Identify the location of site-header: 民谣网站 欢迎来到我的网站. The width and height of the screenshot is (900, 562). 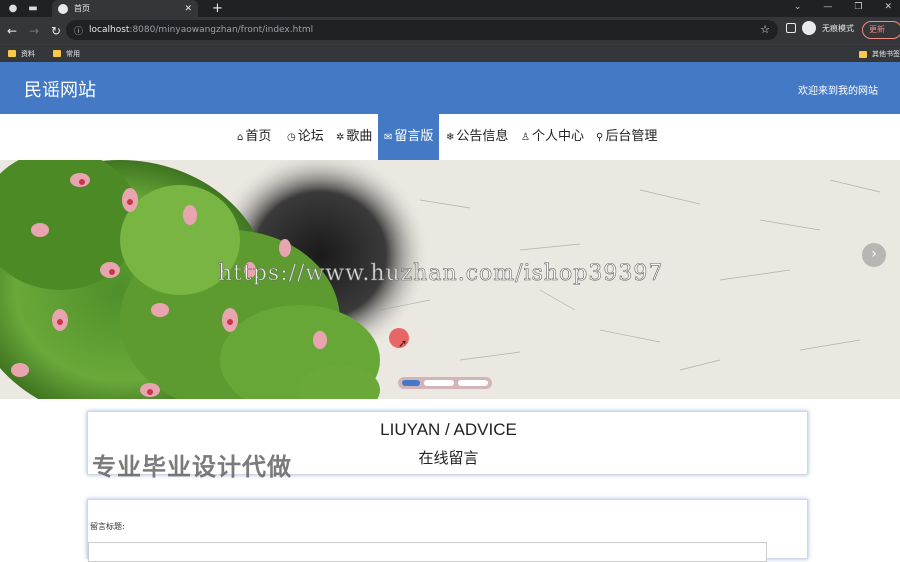
(450, 88).